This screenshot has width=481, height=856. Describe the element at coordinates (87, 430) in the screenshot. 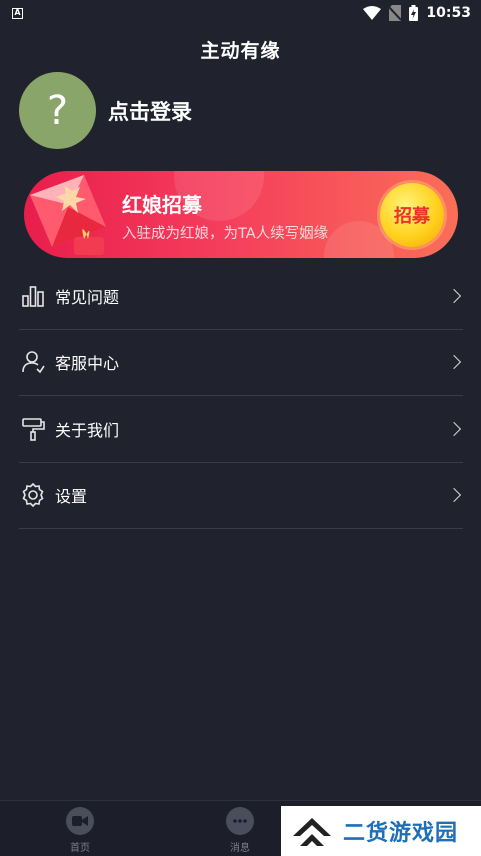

I see `menu-item-label: 关于我们` at that location.